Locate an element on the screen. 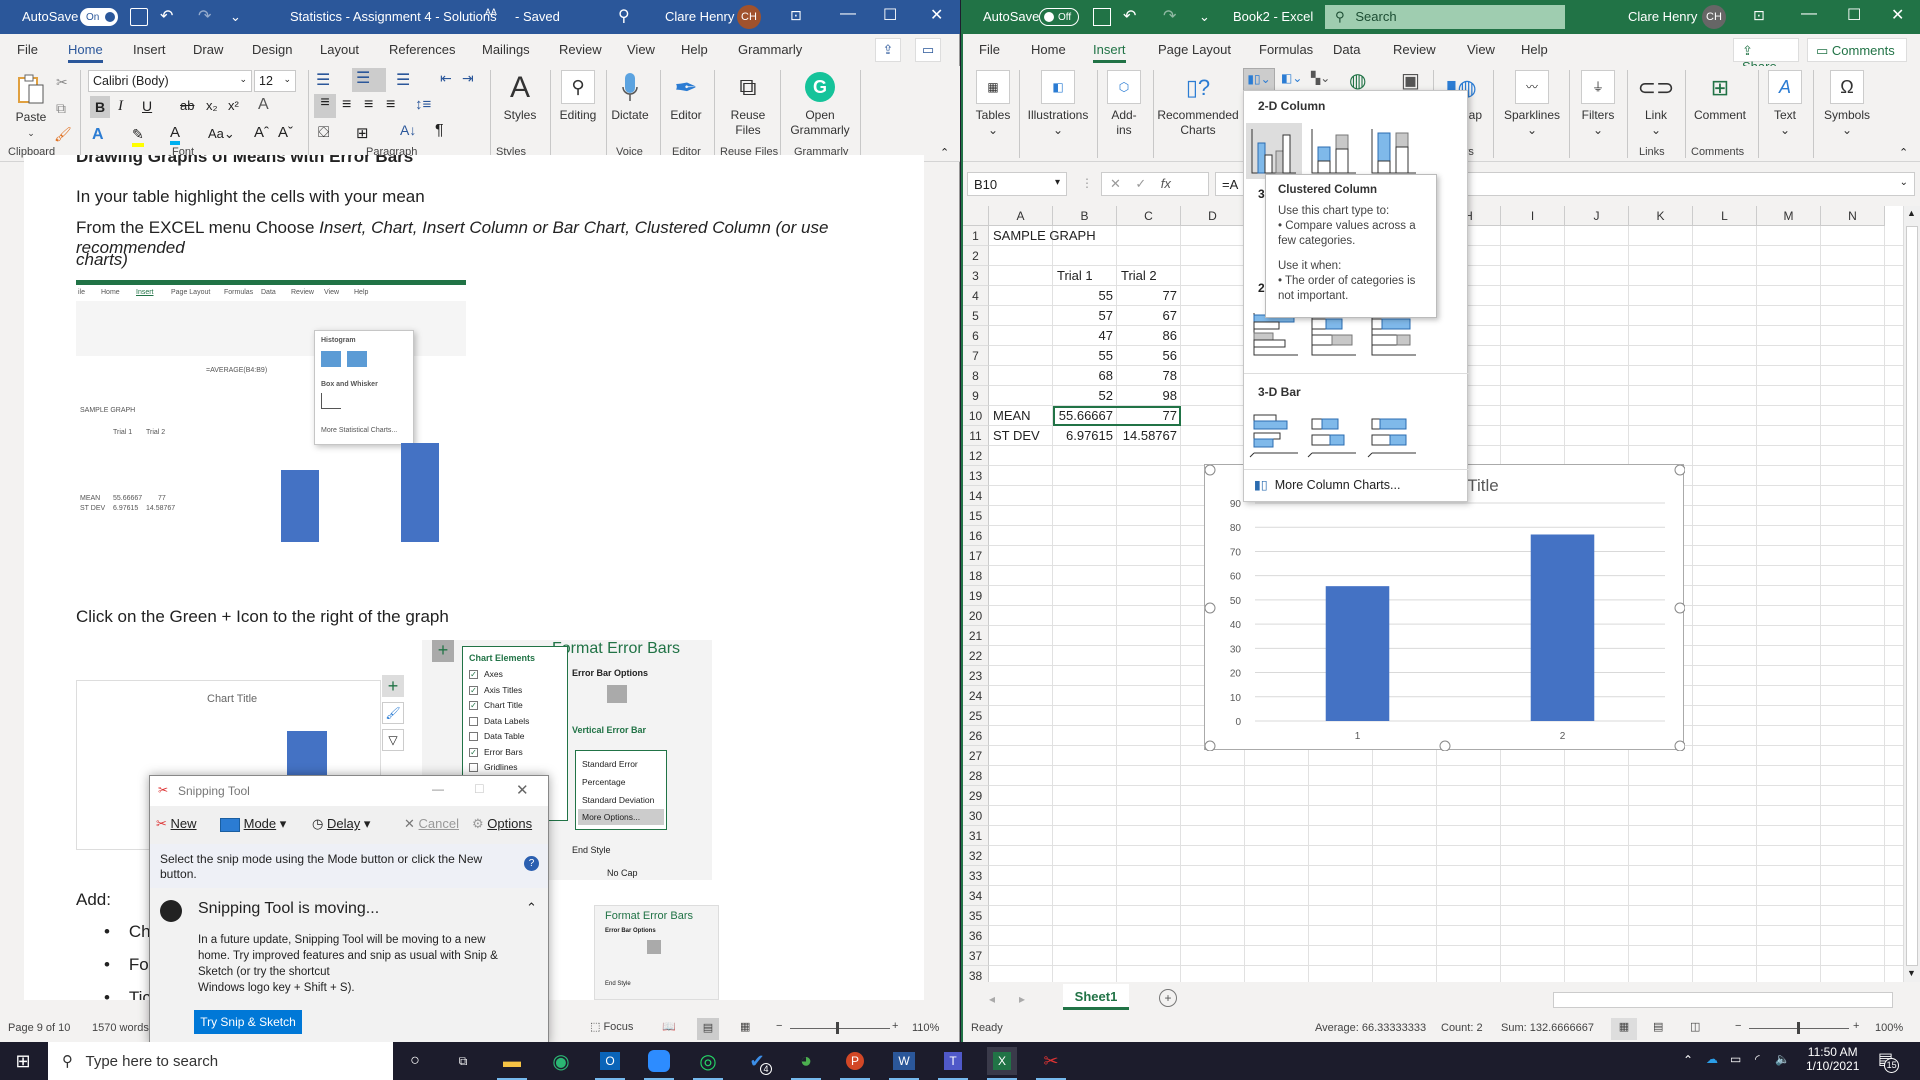  file-explorer-icon: ▬ is located at coordinates (512, 1063).